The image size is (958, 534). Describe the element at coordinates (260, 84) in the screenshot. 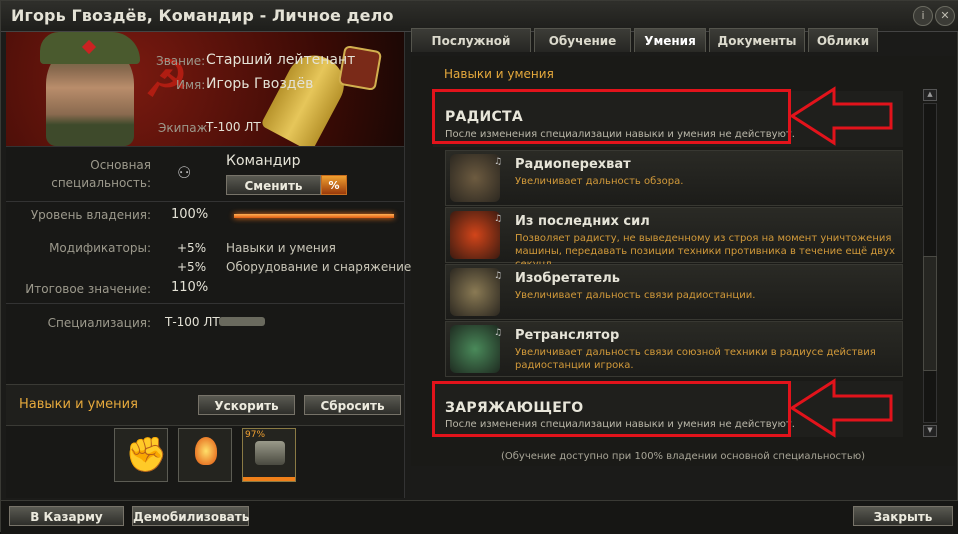

I see `name-value: Игорь Гвоздёв` at that location.